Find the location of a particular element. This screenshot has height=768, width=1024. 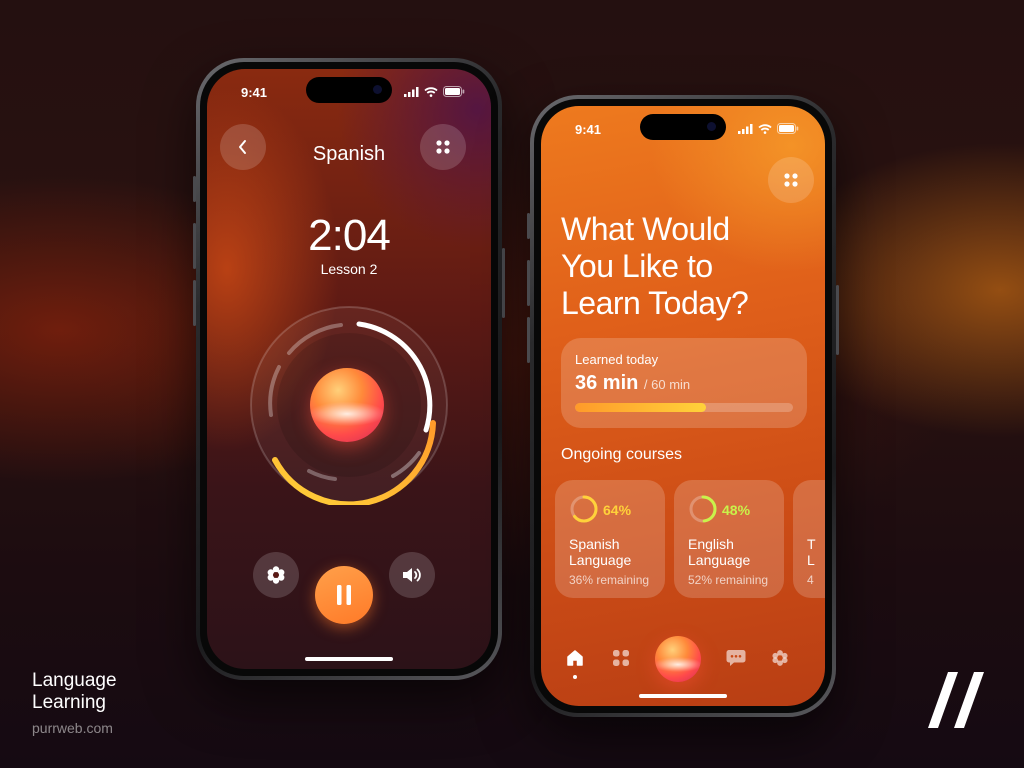

settings-button is located at coordinates (276, 575).